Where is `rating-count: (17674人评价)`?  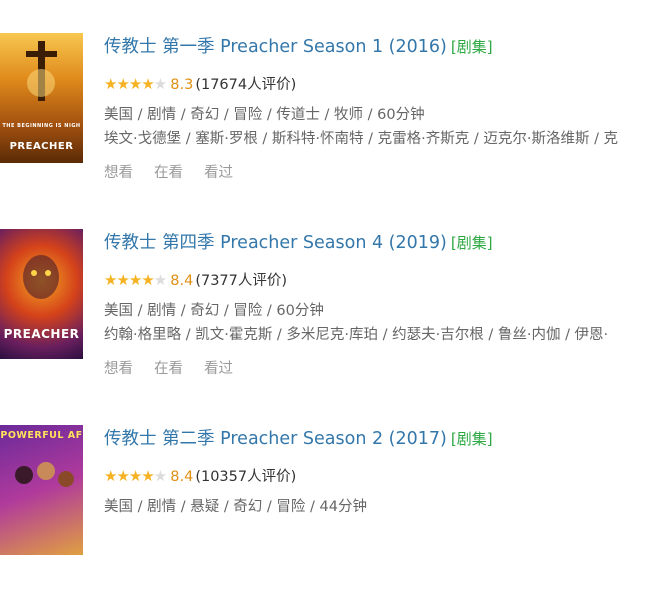 rating-count: (17674人评价) is located at coordinates (246, 85).